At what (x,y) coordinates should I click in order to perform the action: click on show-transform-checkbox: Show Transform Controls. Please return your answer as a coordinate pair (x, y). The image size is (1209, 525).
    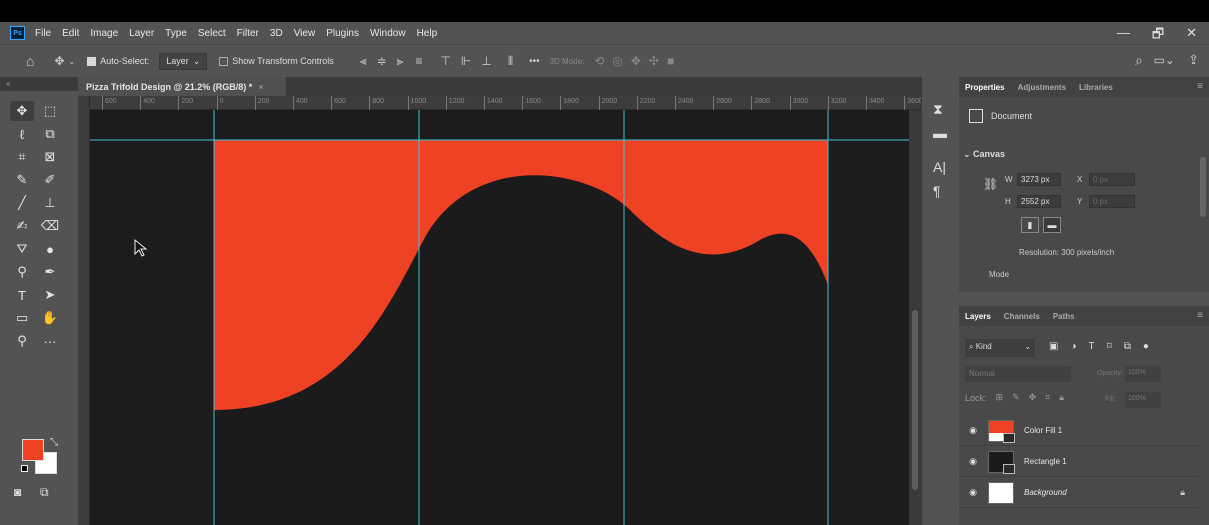
    Looking at the image, I should click on (276, 61).